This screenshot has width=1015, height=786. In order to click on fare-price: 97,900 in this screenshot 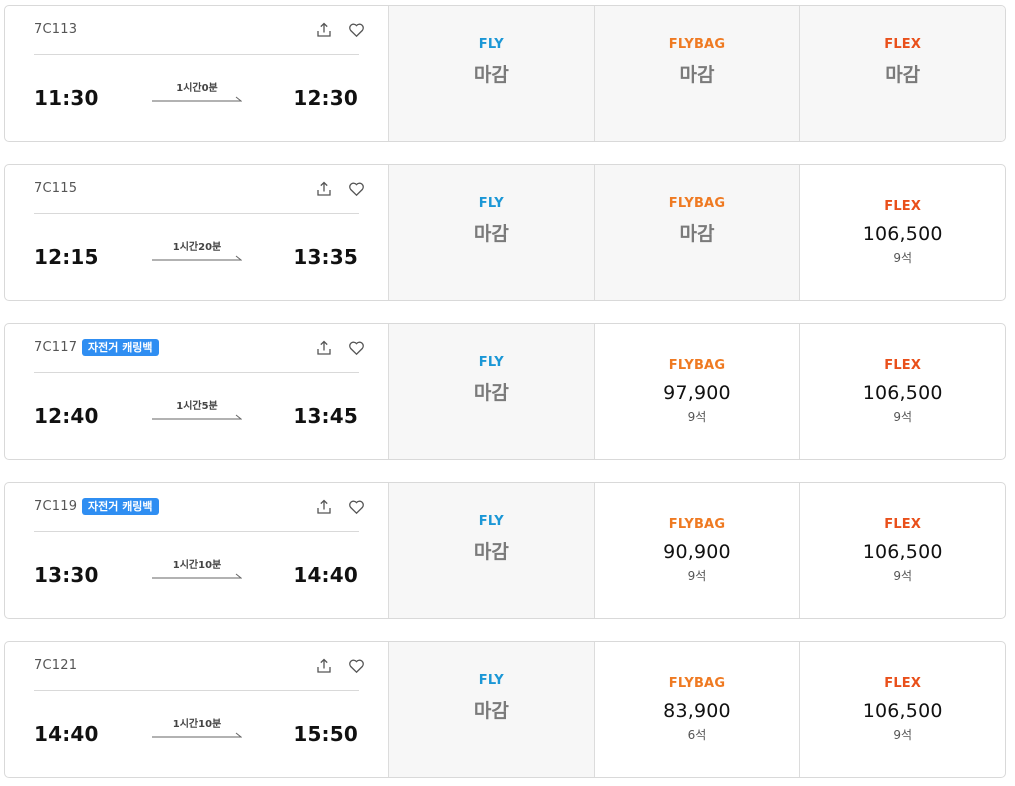, I will do `click(697, 393)`.